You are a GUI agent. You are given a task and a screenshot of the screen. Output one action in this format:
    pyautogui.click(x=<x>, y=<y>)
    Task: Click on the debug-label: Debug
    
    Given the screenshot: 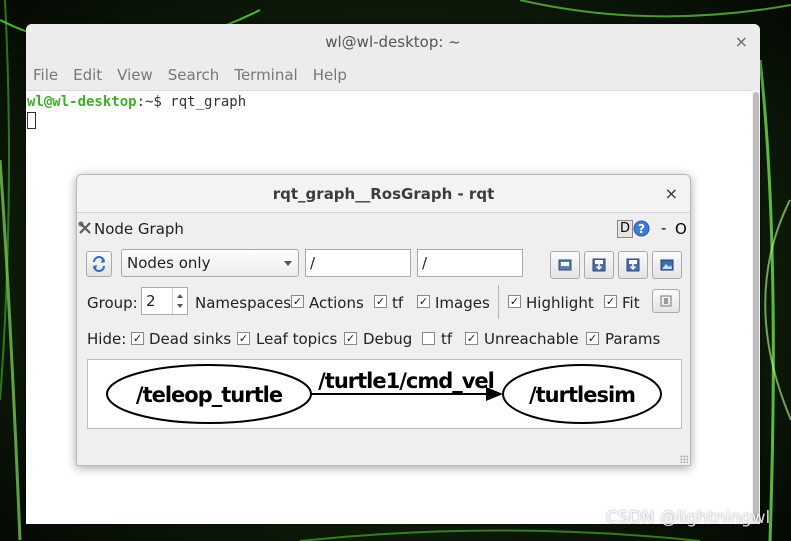 What is the action you would take?
    pyautogui.click(x=388, y=339)
    